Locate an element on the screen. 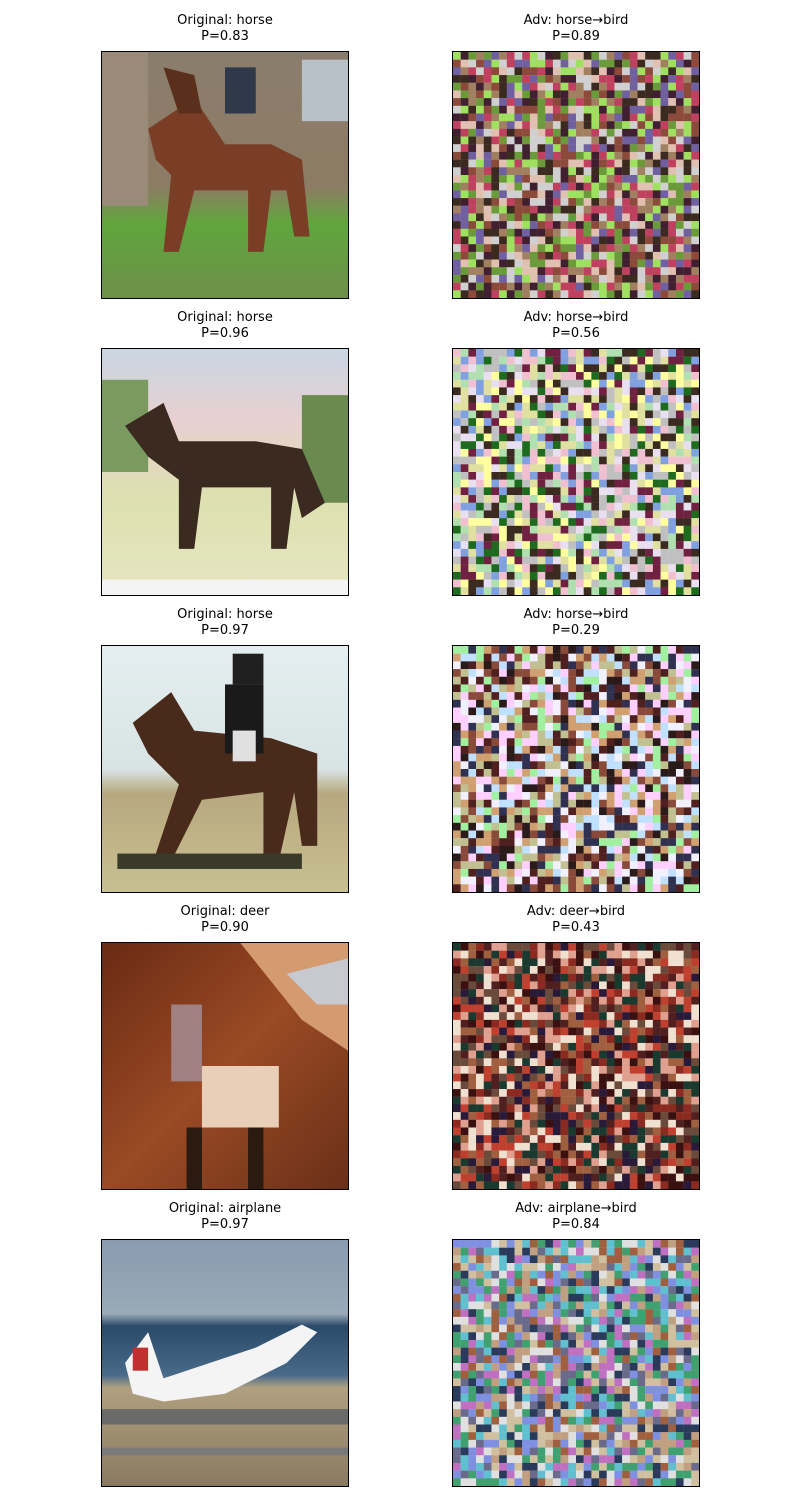  panel-probability: P=0.83 is located at coordinates (225, 36).